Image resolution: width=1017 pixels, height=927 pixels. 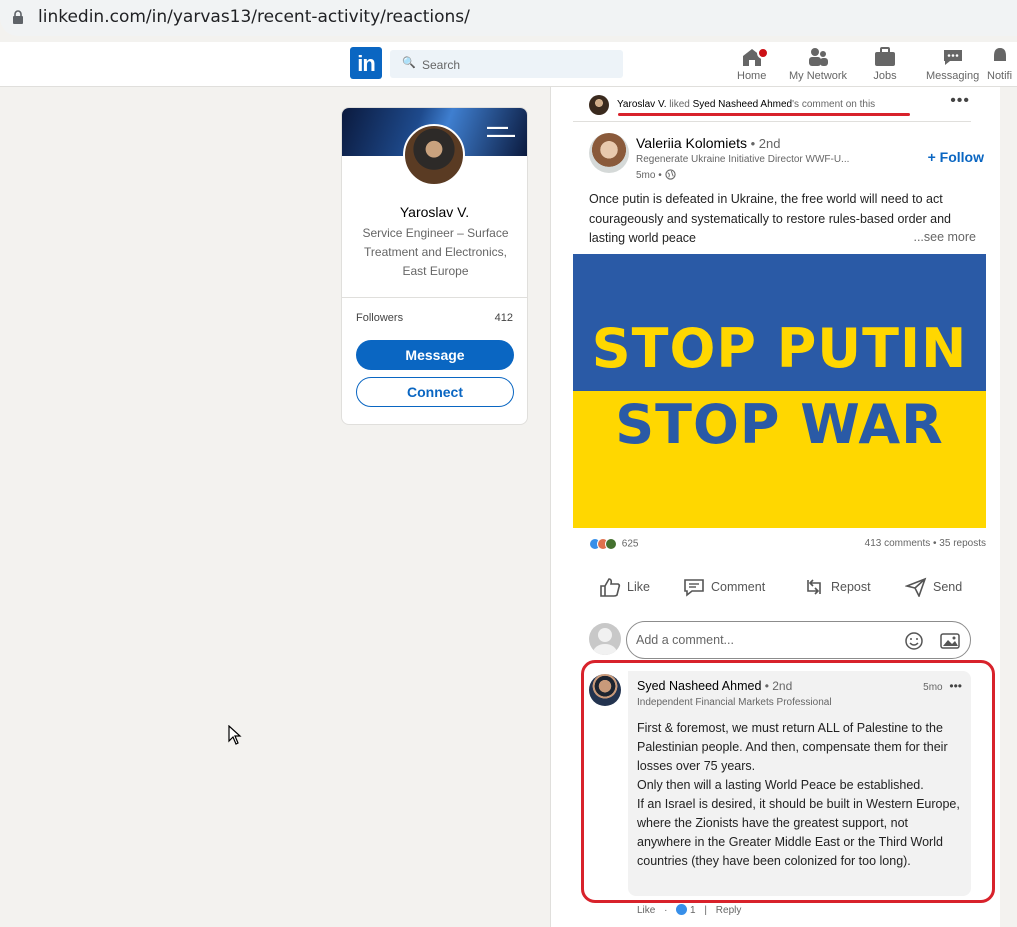 I want to click on linkedin-logo: in, so click(x=366, y=63).